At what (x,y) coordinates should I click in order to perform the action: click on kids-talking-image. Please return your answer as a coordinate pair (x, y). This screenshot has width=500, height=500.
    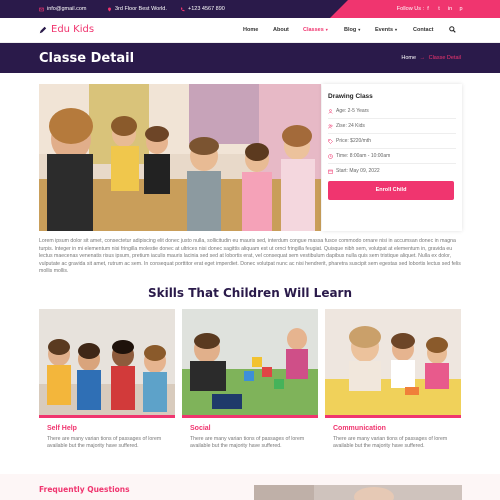
    Looking at the image, I should click on (393, 362).